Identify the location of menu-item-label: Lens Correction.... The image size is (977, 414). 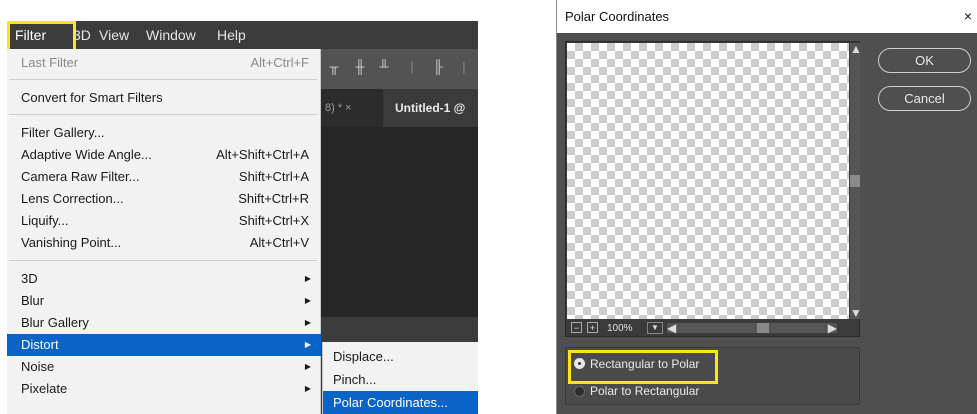
(72, 198).